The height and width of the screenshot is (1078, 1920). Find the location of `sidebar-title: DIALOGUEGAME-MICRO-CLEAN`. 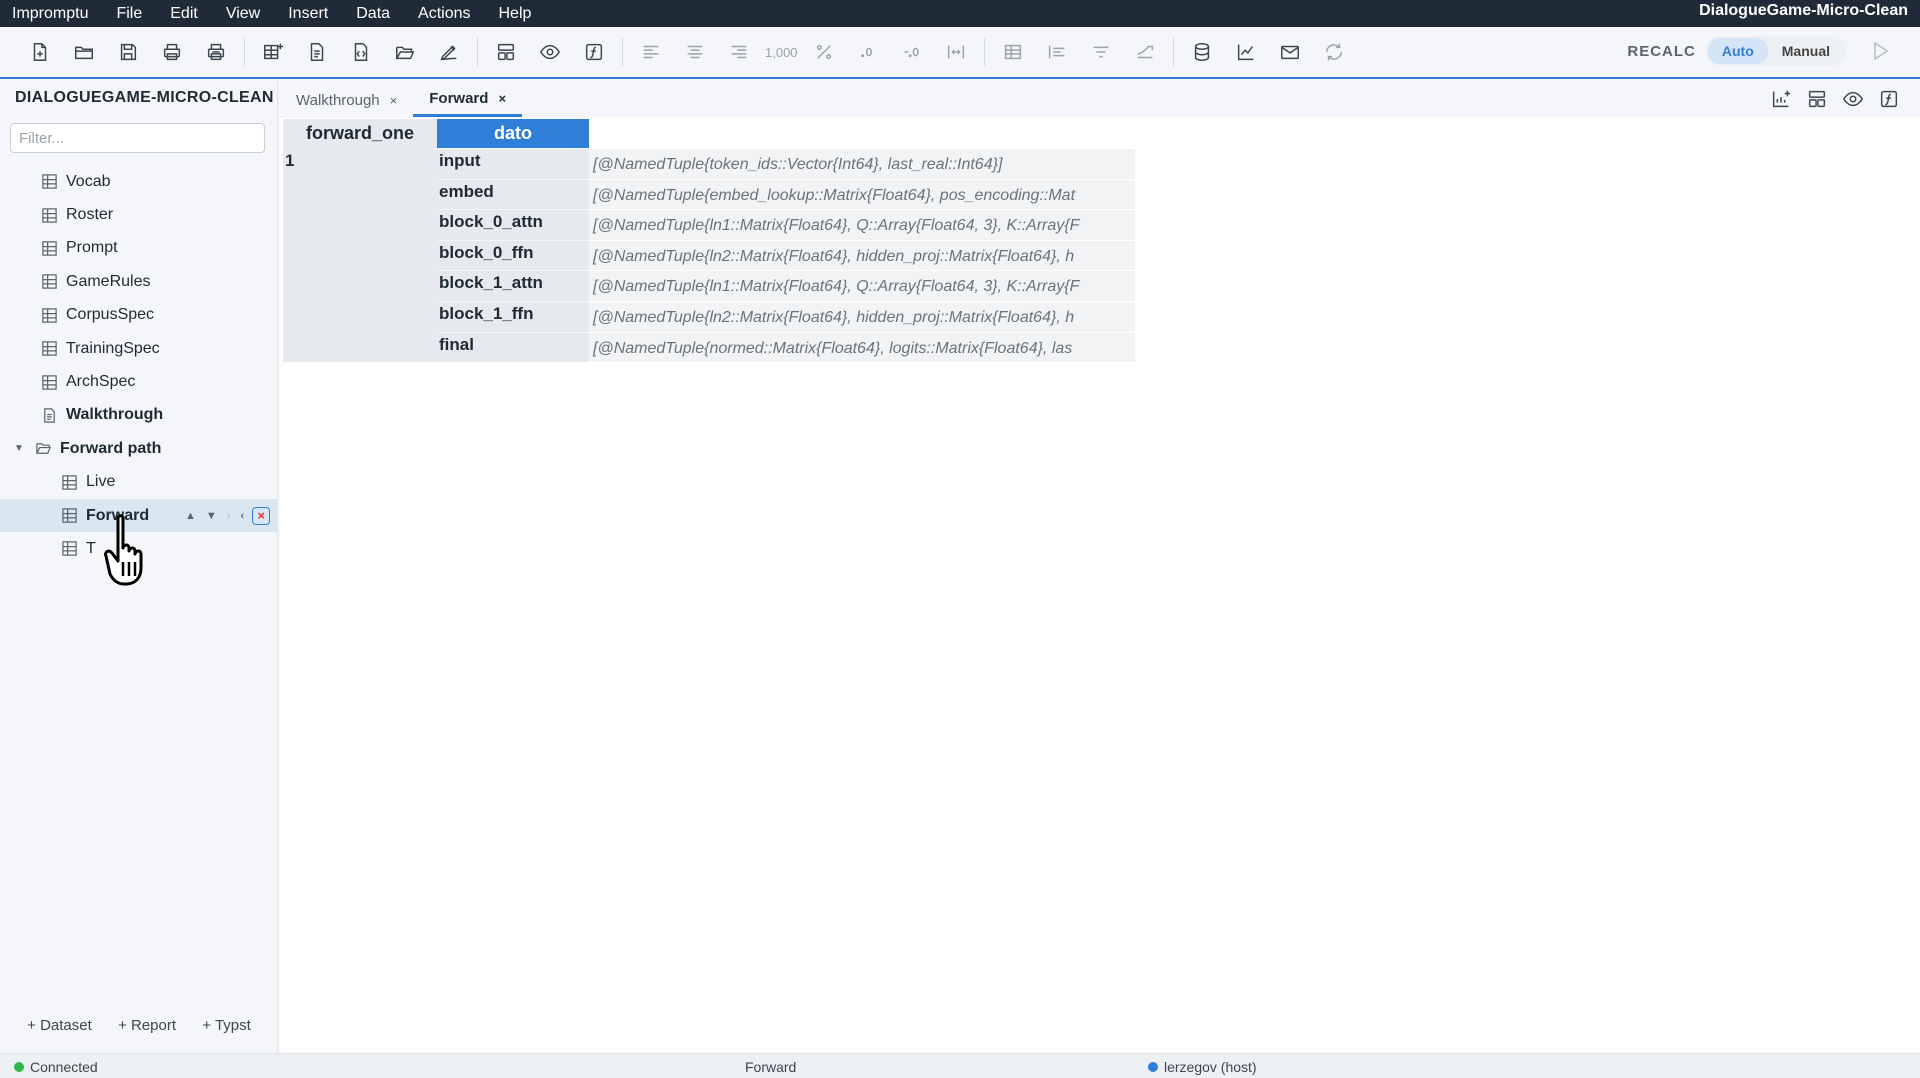

sidebar-title: DIALOGUEGAME-MICRO-CLEAN is located at coordinates (144, 97).